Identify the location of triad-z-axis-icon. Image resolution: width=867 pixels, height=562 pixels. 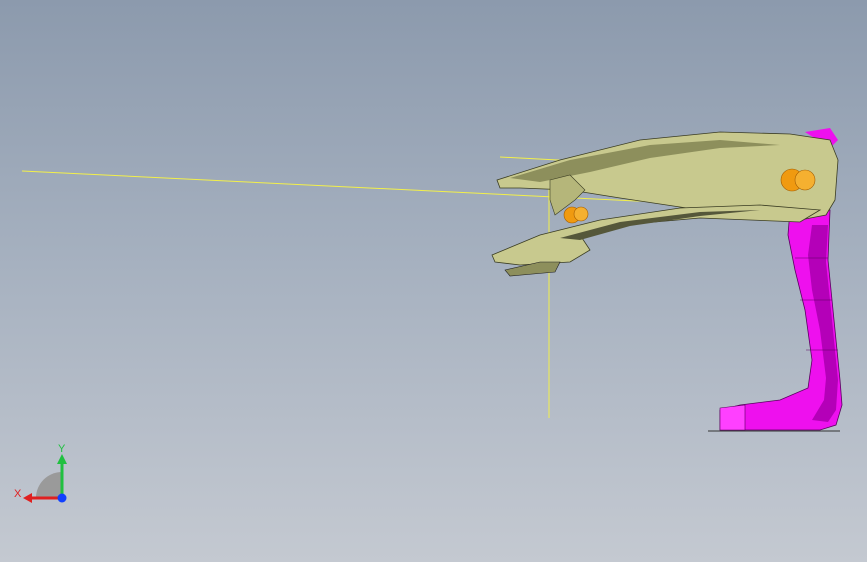
(62, 498).